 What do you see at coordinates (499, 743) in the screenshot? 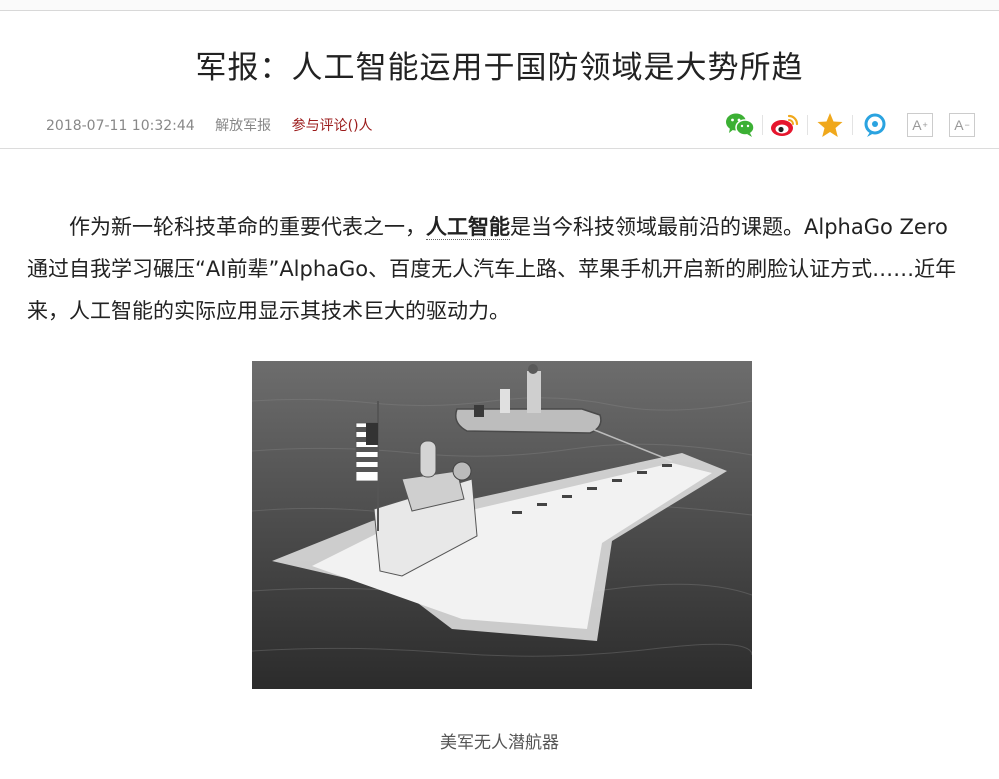
I see `image-caption: 美军无人潜航器` at bounding box center [499, 743].